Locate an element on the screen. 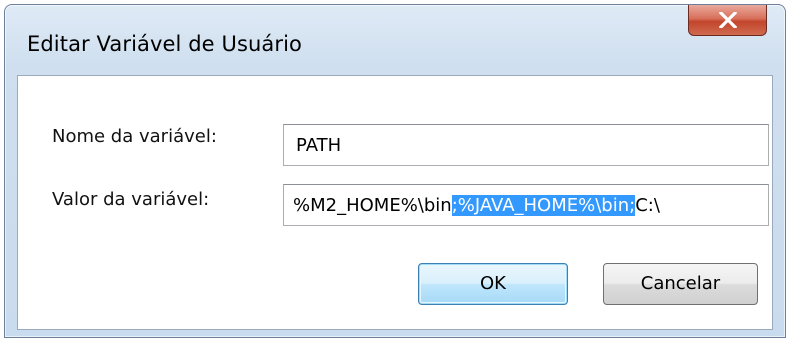 The height and width of the screenshot is (343, 792). variable-value-input: %M2_HOME%\bin;%JAVA_HOME%\bin;C:\ is located at coordinates (526, 205).